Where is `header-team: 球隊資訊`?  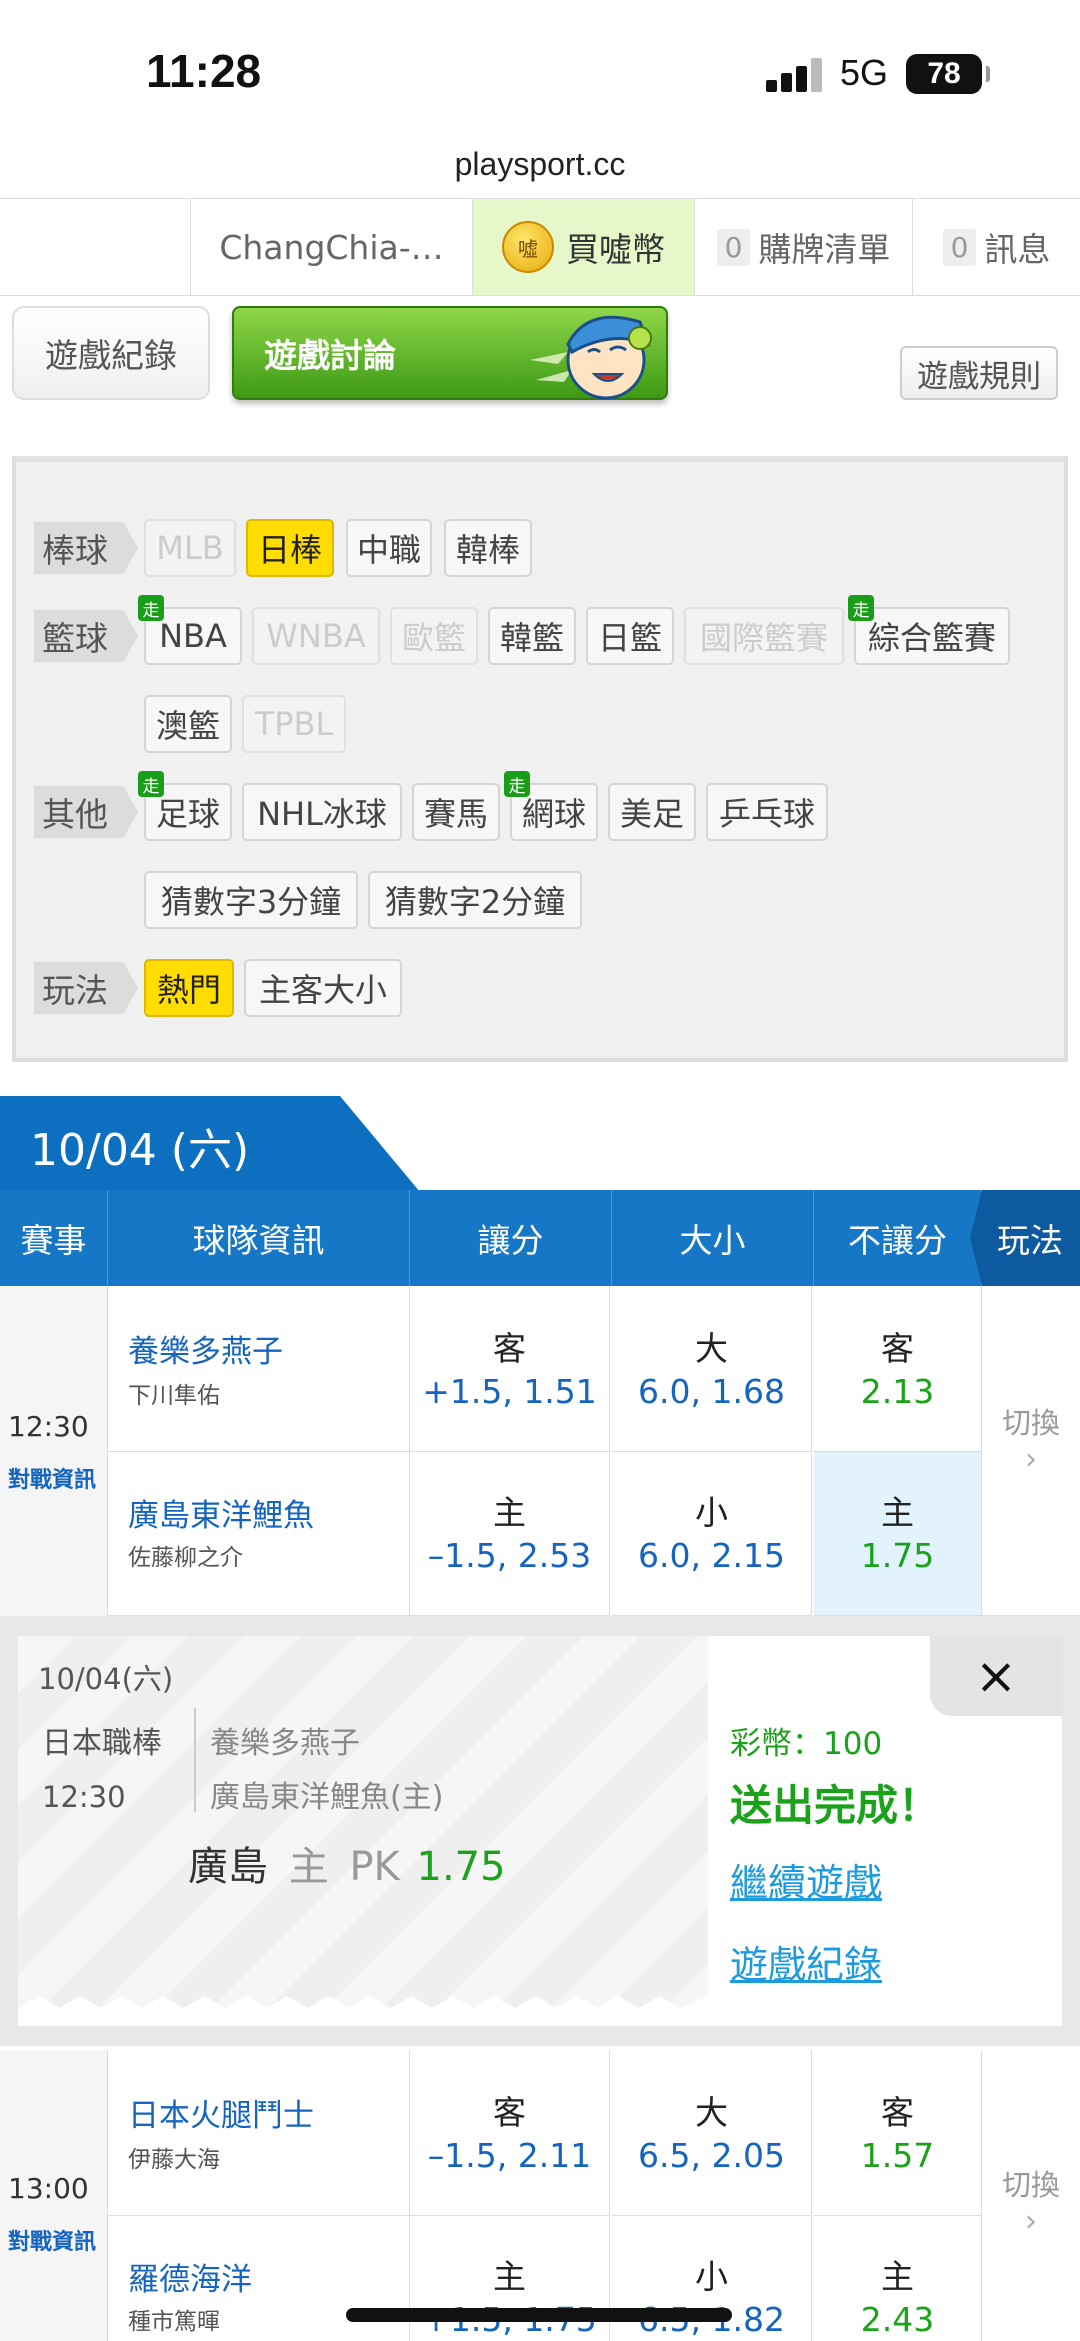
header-team: 球隊資訊 is located at coordinates (259, 1238).